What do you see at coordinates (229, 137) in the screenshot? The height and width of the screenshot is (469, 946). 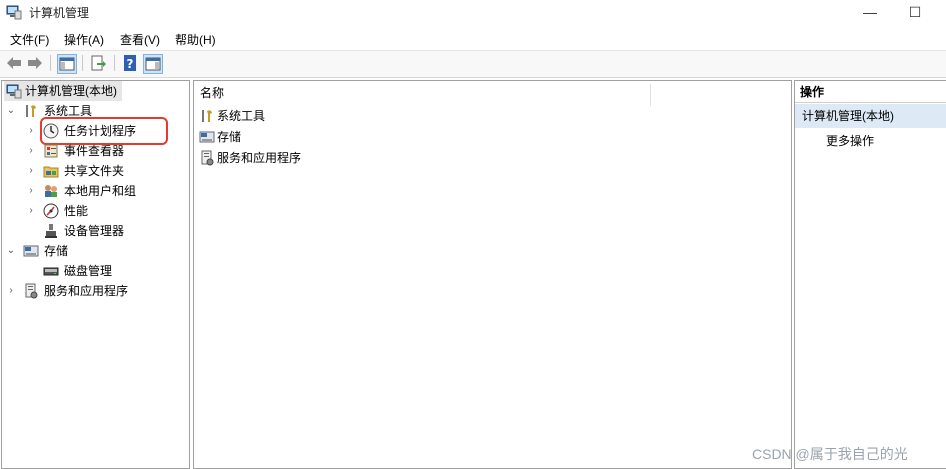 I see `list-item-label: 存储` at bounding box center [229, 137].